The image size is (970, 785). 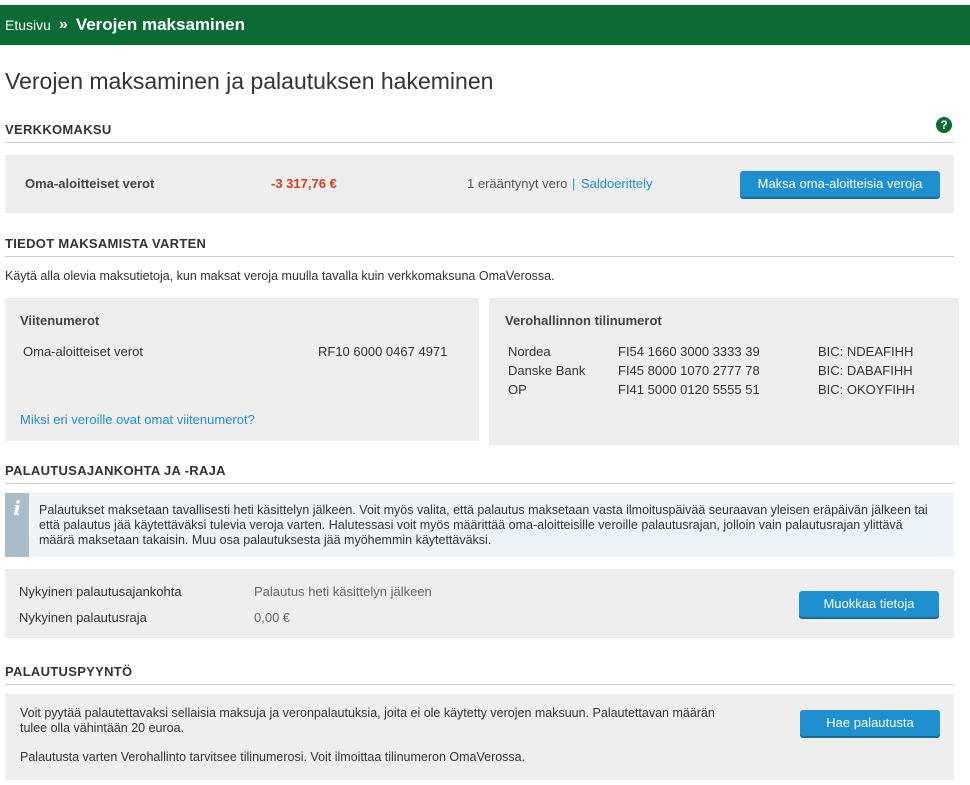 What do you see at coordinates (160, 24) in the screenshot?
I see `breadcrumb-current: Verojen maksaminen` at bounding box center [160, 24].